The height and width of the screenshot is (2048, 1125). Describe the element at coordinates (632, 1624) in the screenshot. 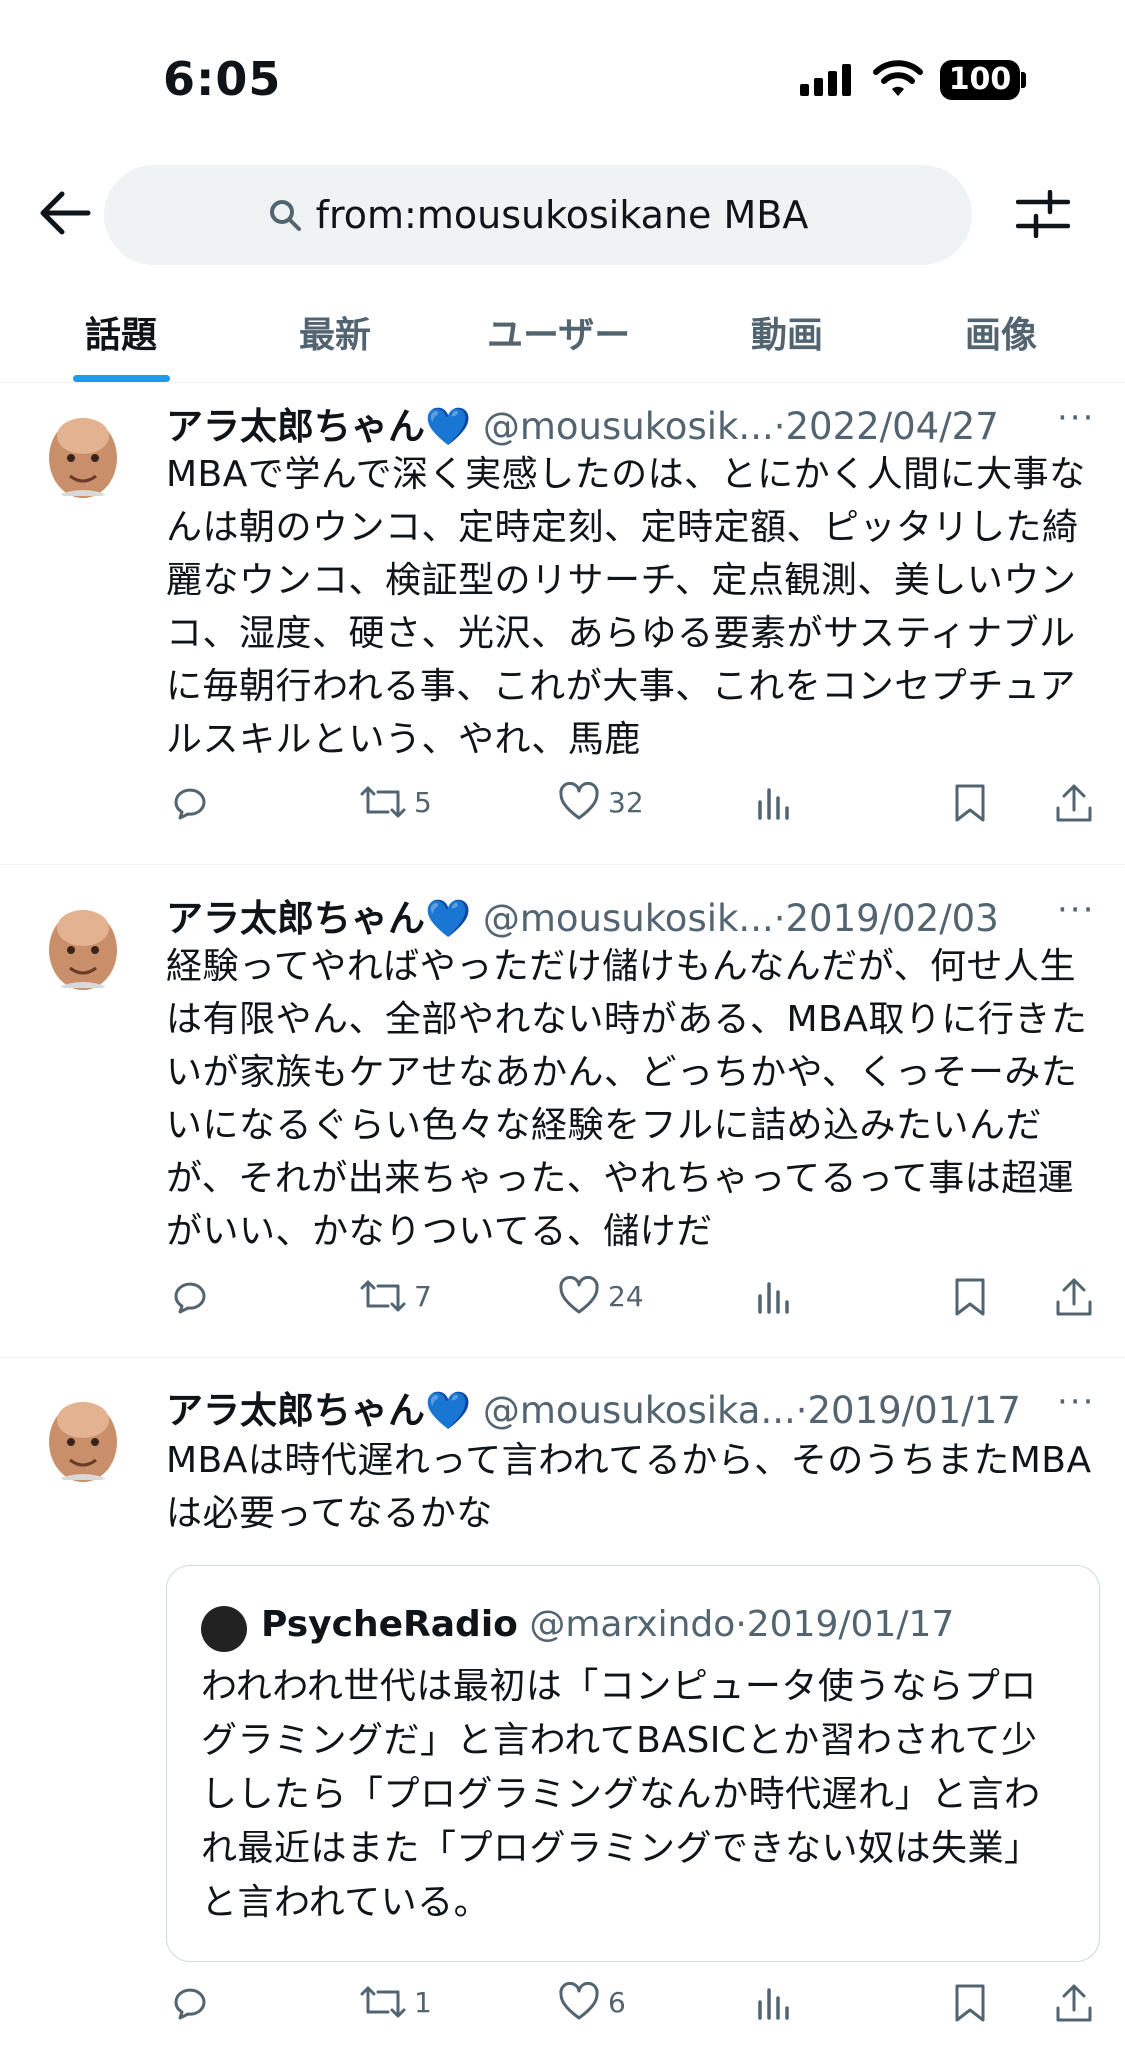

I see `quoted-user-handle: @marxindo` at that location.